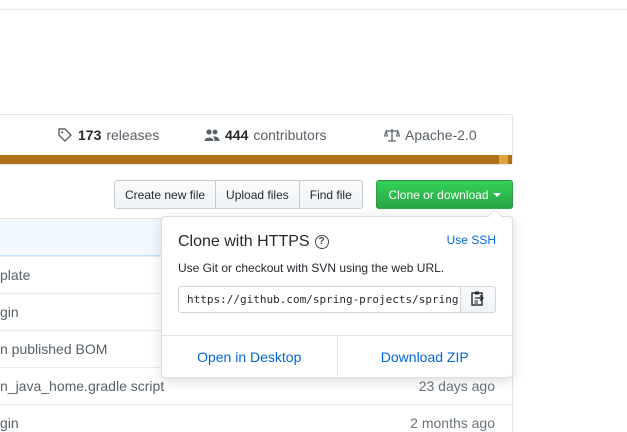  I want to click on contributors-count: 444, so click(237, 135).